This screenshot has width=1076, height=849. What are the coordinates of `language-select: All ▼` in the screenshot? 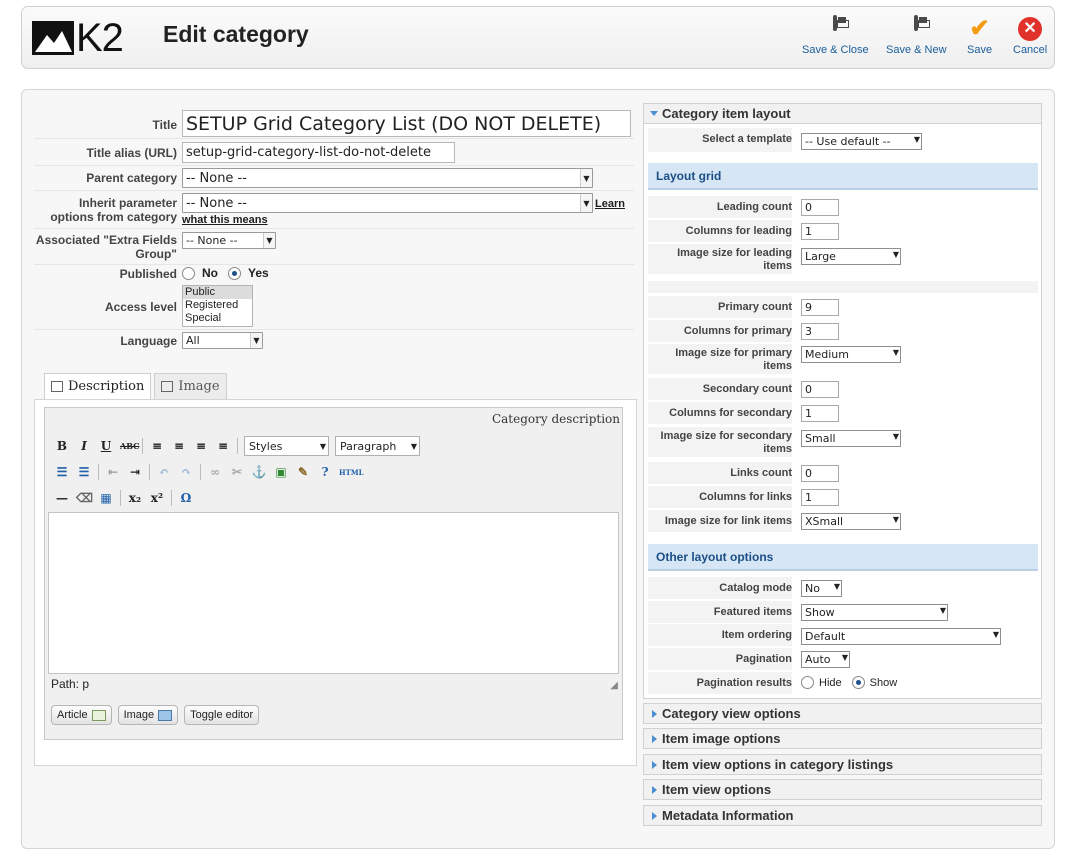 It's located at (222, 340).